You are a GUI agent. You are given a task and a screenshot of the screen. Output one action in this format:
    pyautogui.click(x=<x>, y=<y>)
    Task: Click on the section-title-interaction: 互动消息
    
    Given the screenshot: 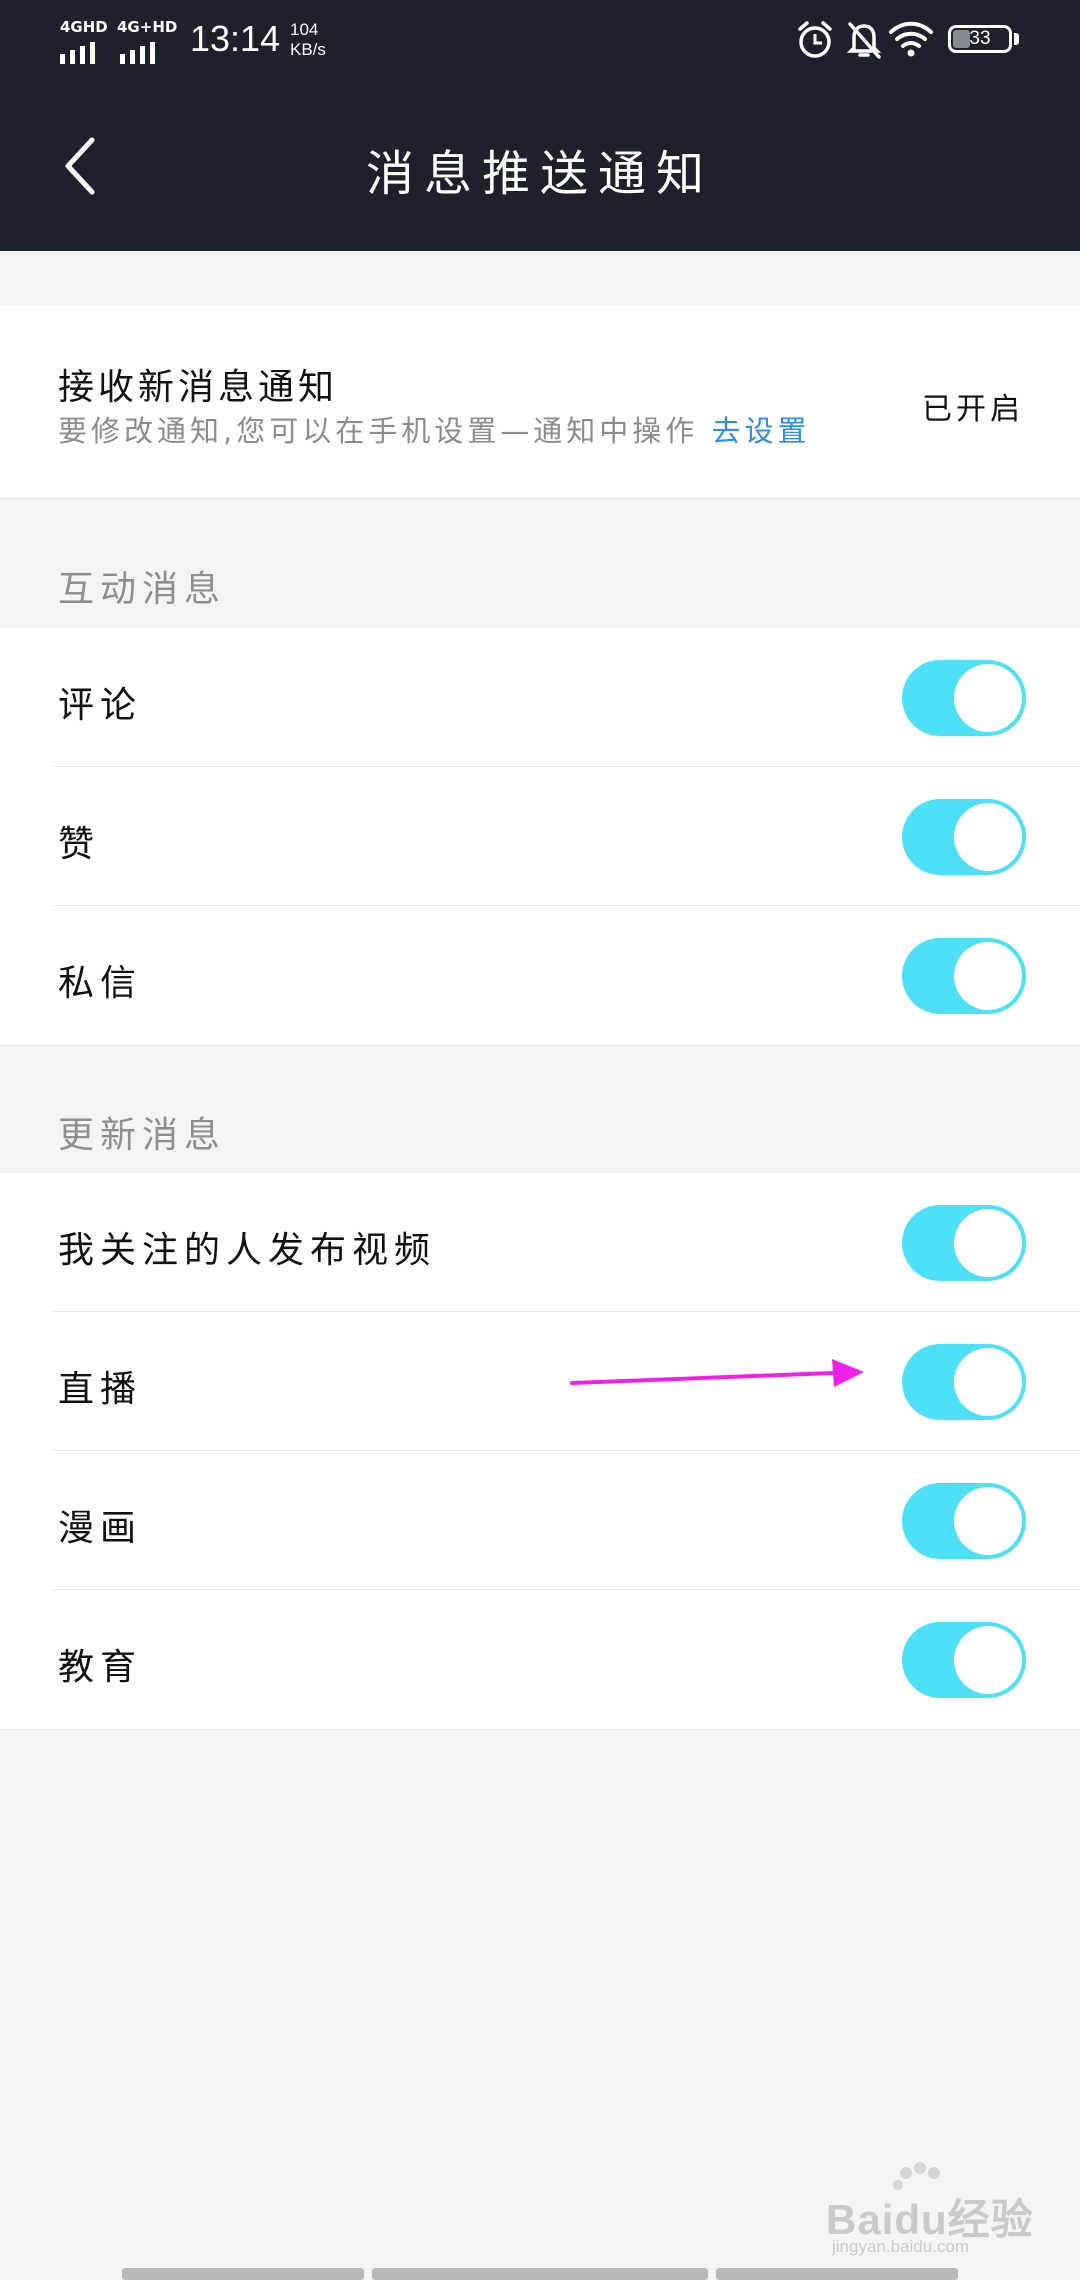 What is the action you would take?
    pyautogui.click(x=142, y=589)
    